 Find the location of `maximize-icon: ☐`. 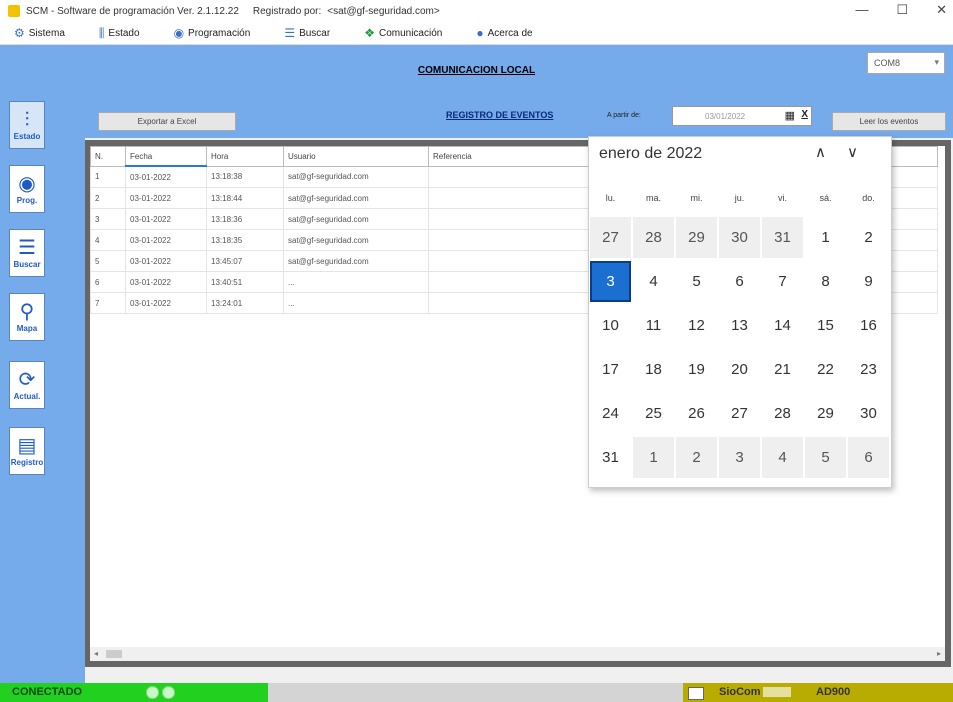

maximize-icon: ☐ is located at coordinates (902, 10).